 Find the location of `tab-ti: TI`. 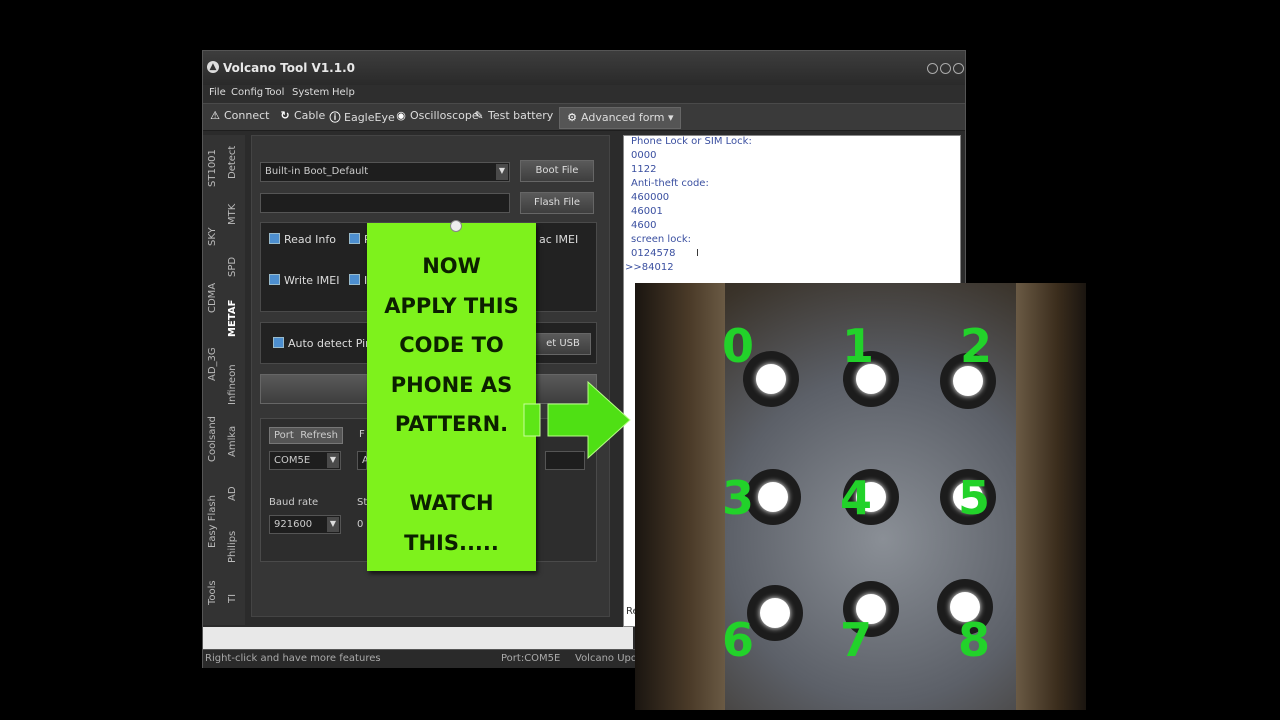

tab-ti: TI is located at coordinates (232, 598).